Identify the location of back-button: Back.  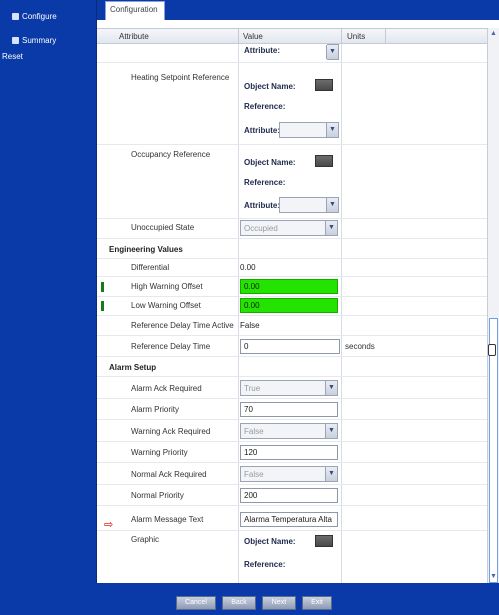
(239, 603).